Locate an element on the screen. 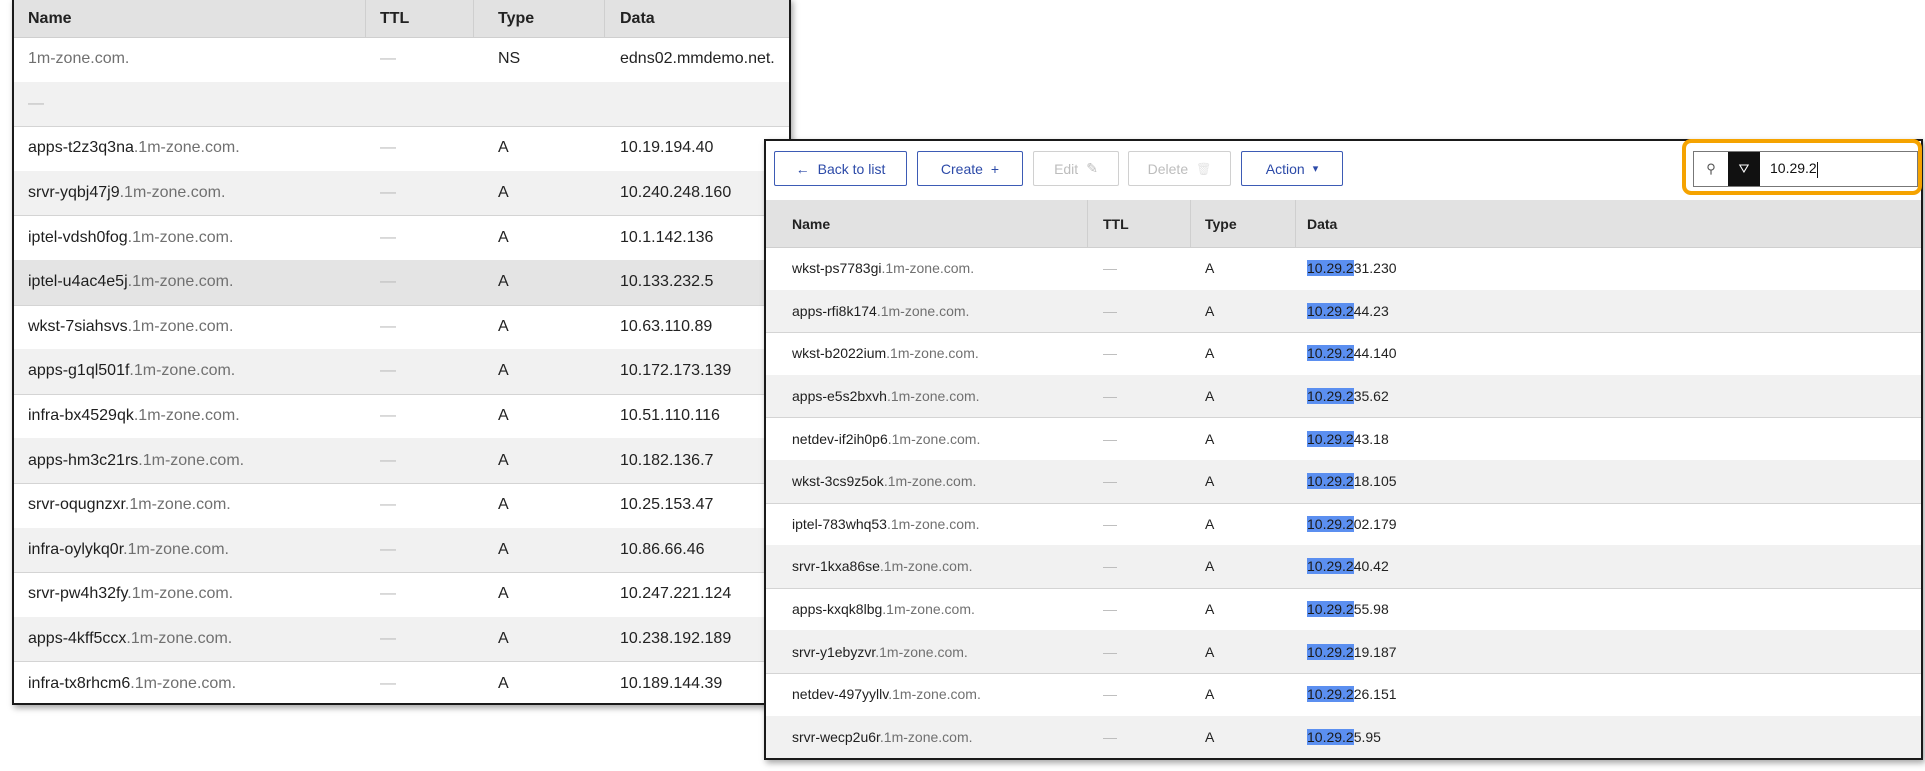 The width and height of the screenshot is (1925, 771). record-data-rest: 44.23 is located at coordinates (1371, 310).